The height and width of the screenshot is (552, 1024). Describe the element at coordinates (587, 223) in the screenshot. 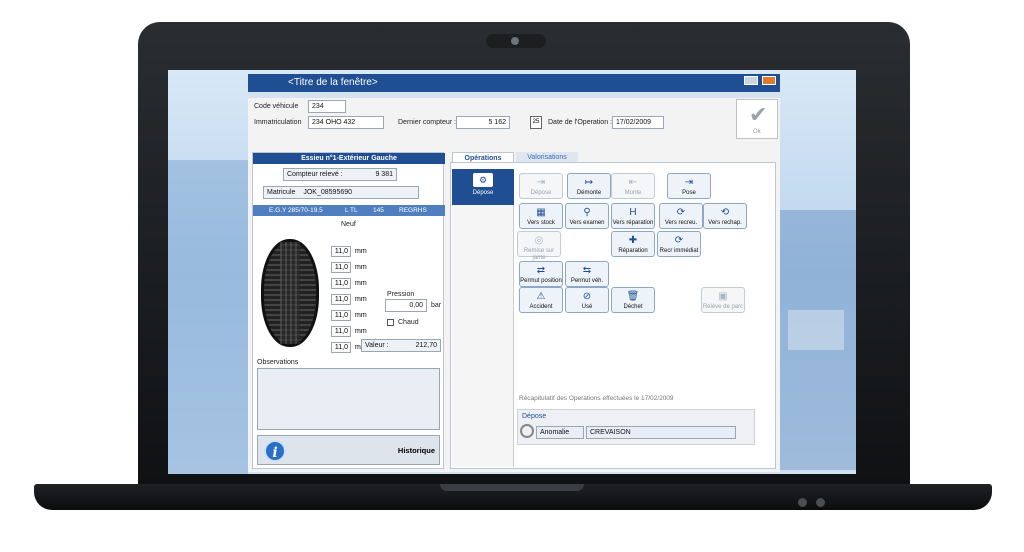

I see `operation-label: Vers examen` at that location.